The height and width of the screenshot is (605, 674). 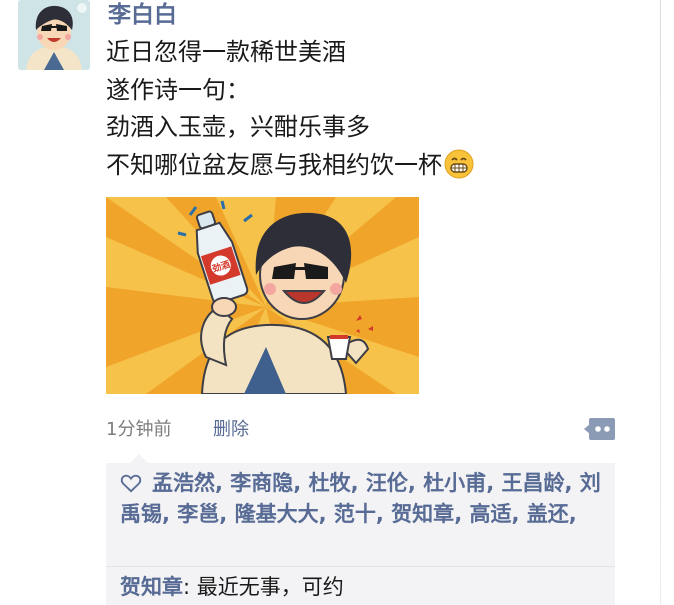 I want to click on like-user: 范十, so click(x=355, y=514).